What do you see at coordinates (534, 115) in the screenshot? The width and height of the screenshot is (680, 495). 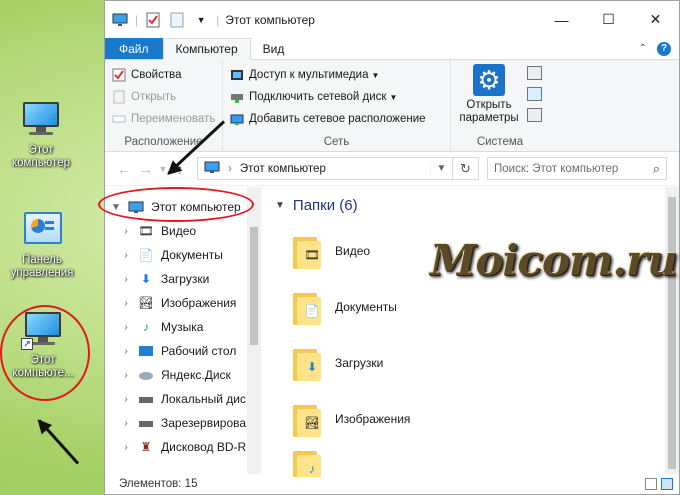 I see `manage-icon` at bounding box center [534, 115].